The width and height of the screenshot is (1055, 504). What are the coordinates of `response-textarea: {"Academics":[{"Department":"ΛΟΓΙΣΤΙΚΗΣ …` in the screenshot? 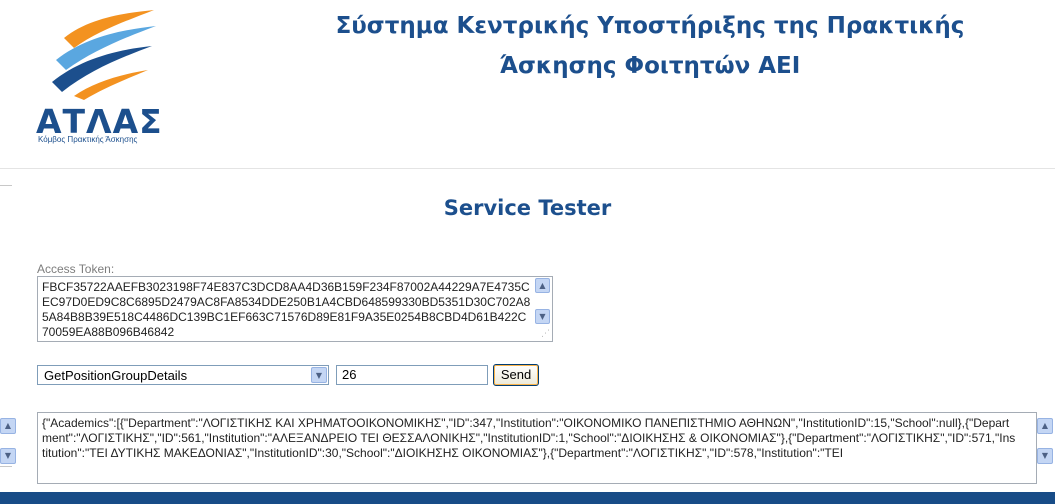 It's located at (537, 448).